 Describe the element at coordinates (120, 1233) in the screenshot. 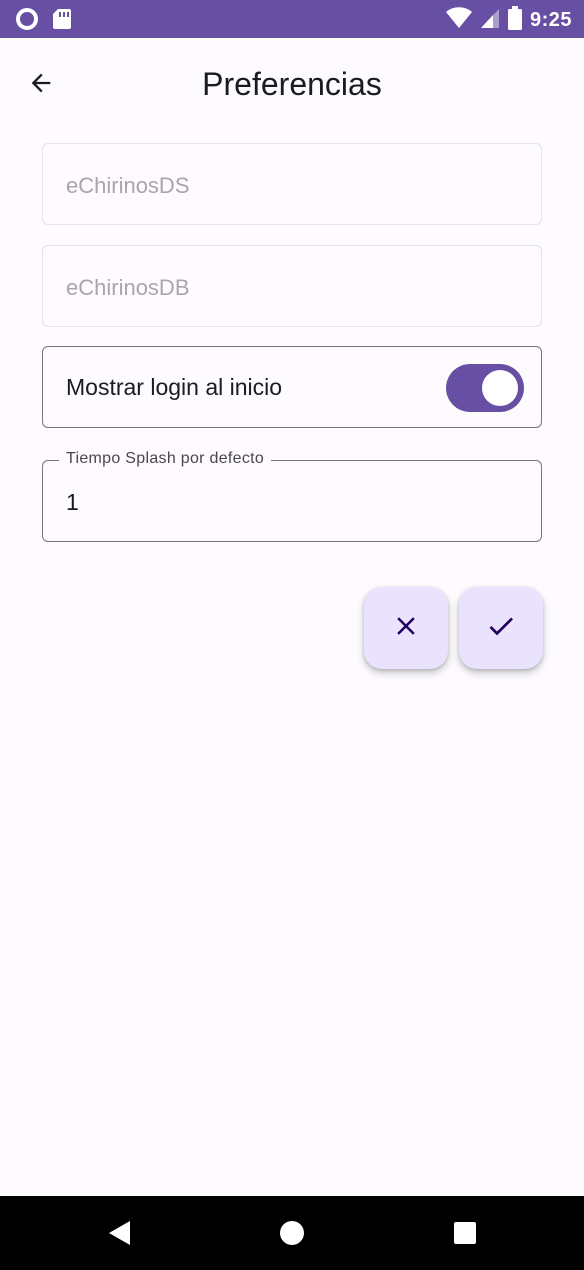

I see `back-triangle-icon` at that location.